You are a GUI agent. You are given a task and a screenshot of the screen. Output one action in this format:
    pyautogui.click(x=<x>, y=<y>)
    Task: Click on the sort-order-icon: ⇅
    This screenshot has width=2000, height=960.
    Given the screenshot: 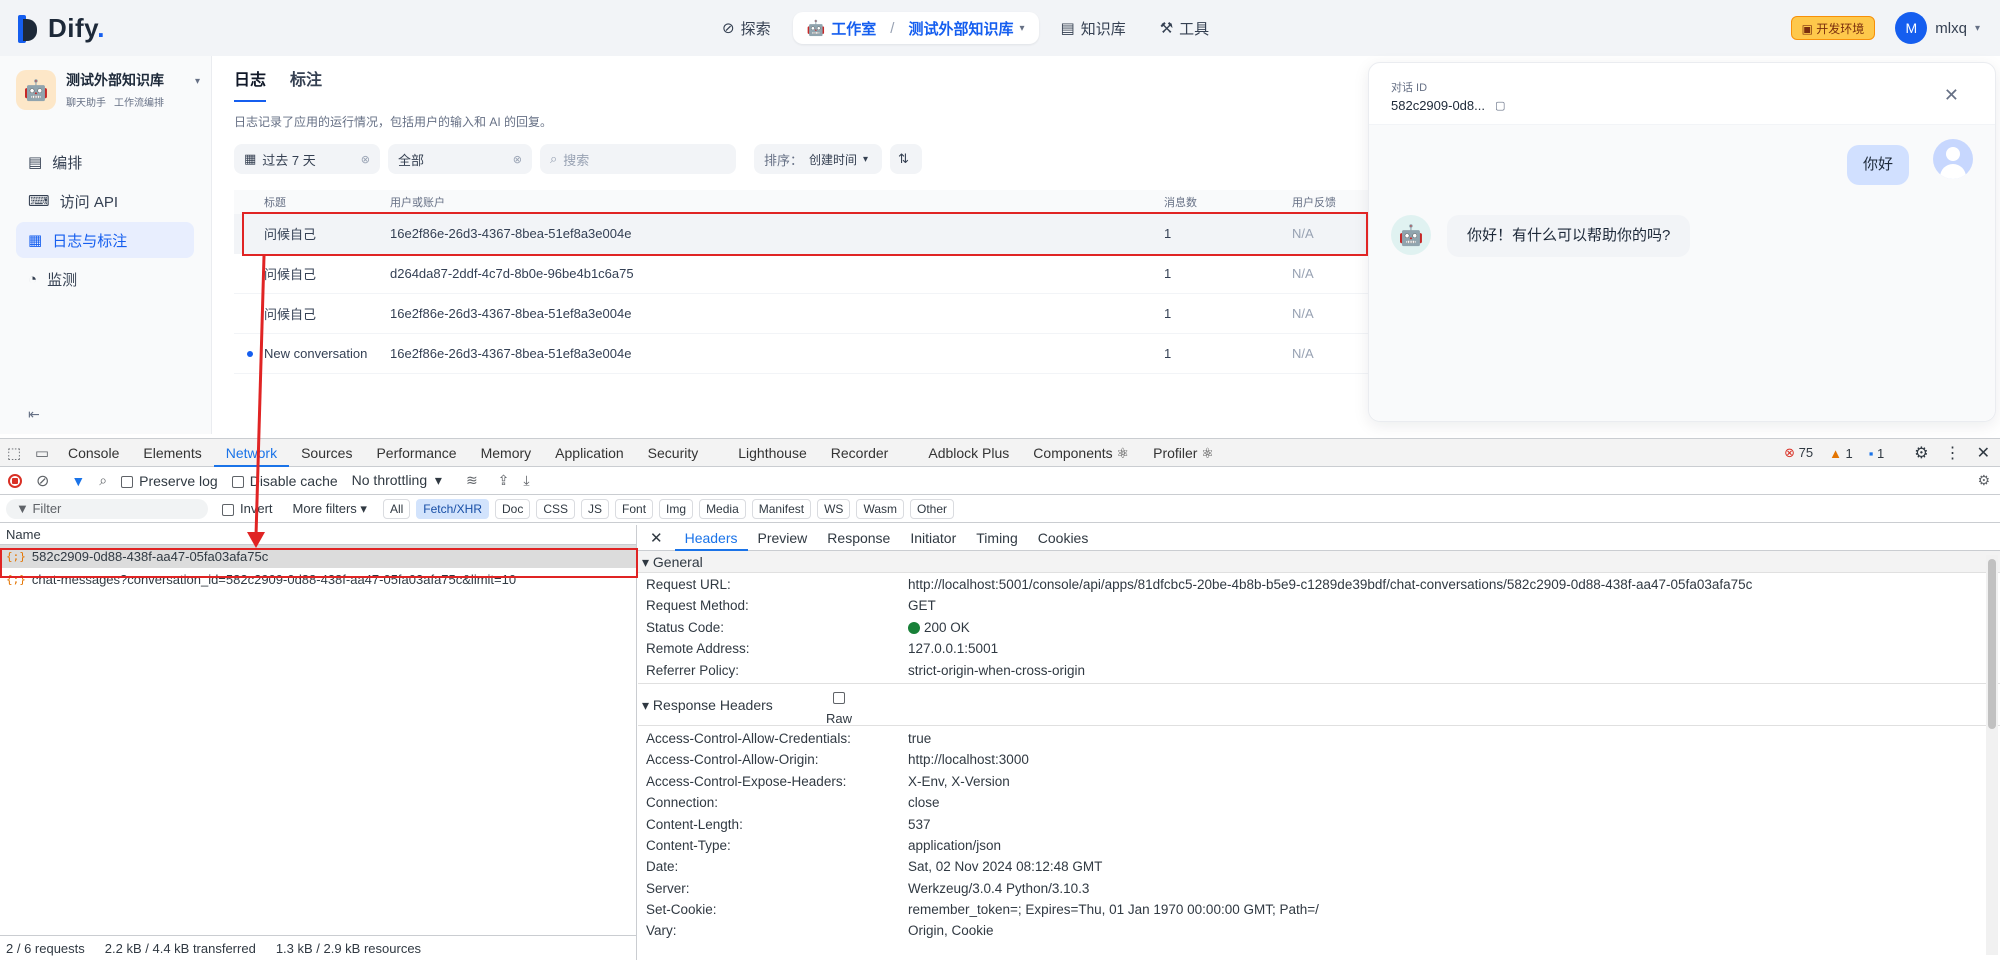 What is the action you would take?
    pyautogui.click(x=906, y=159)
    